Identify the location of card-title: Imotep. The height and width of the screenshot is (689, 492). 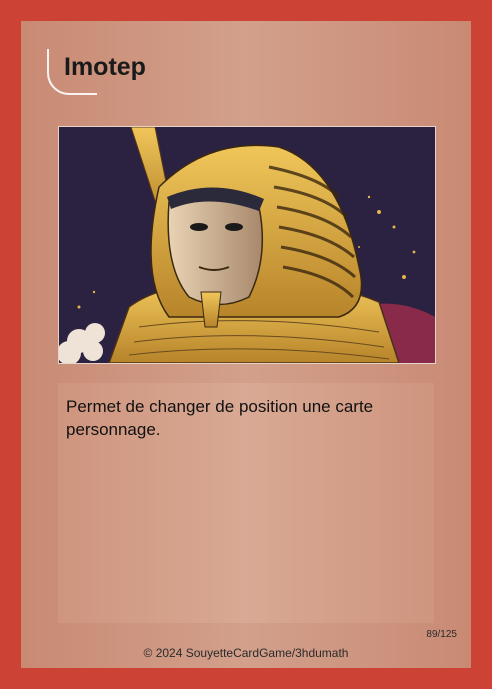
(105, 67).